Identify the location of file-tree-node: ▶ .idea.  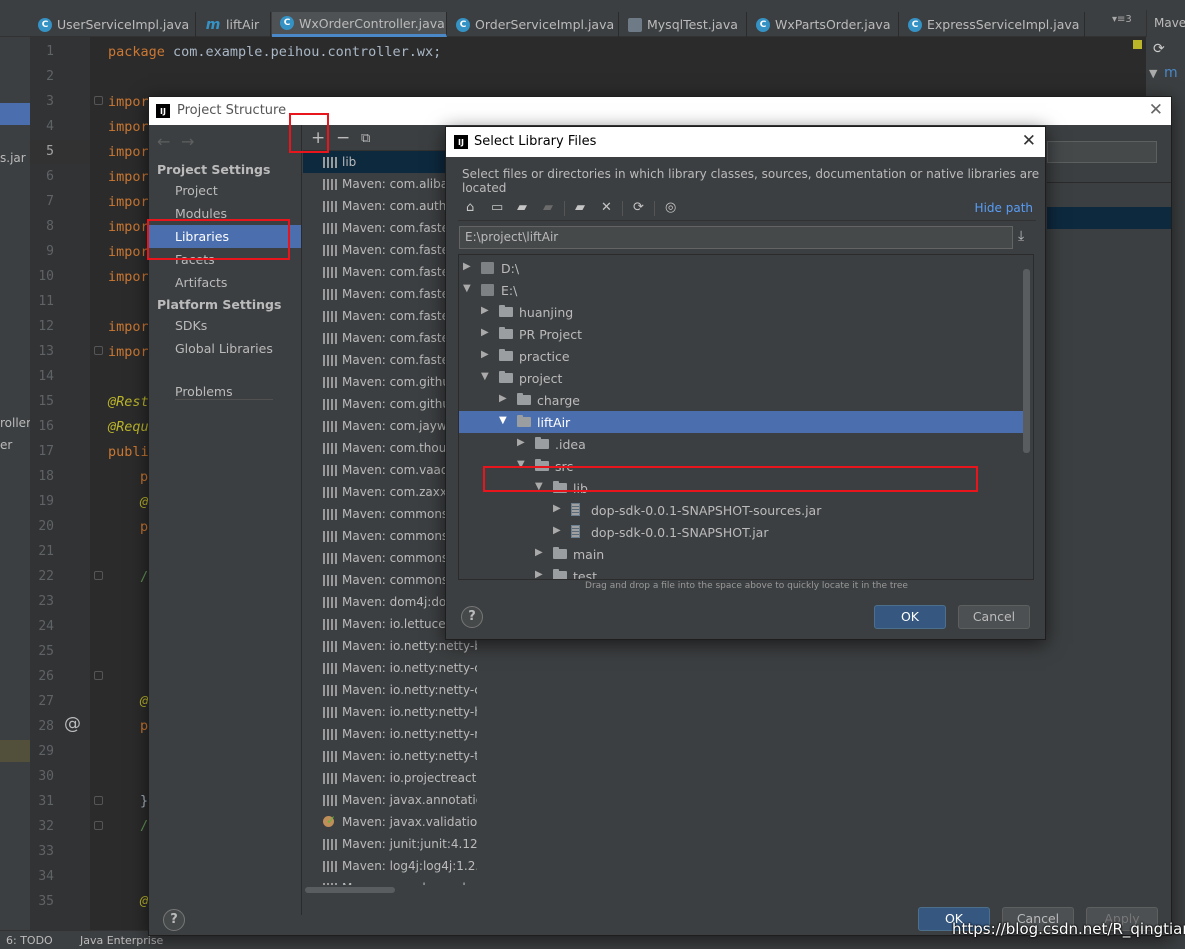
(741, 444).